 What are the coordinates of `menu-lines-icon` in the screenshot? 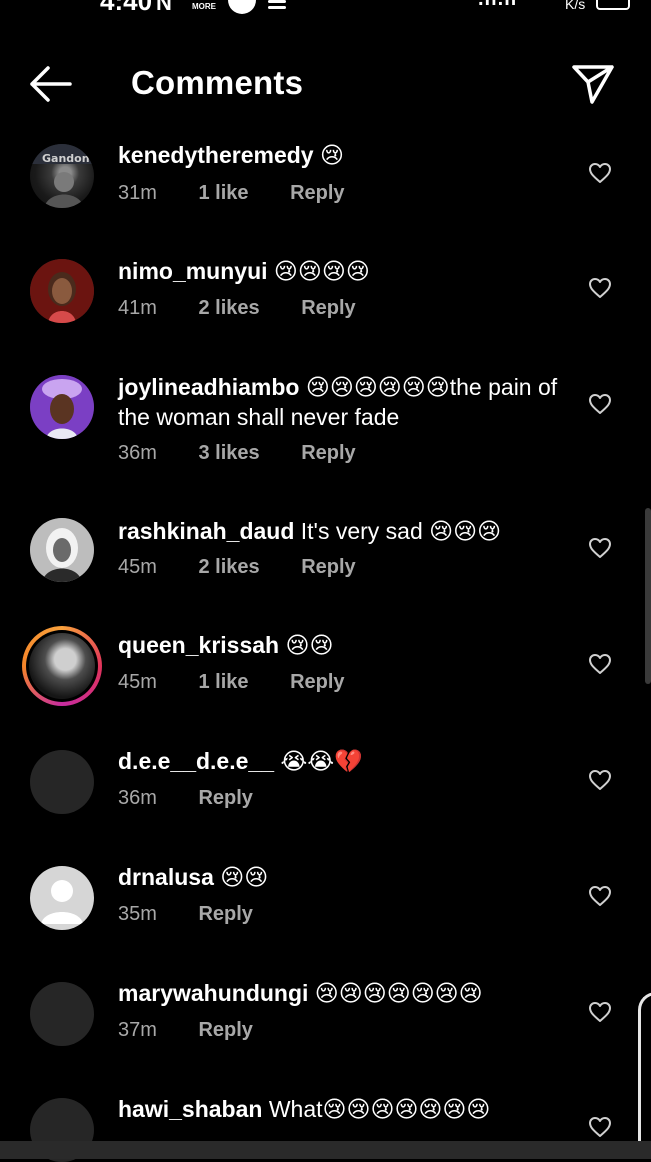 It's located at (277, 6).